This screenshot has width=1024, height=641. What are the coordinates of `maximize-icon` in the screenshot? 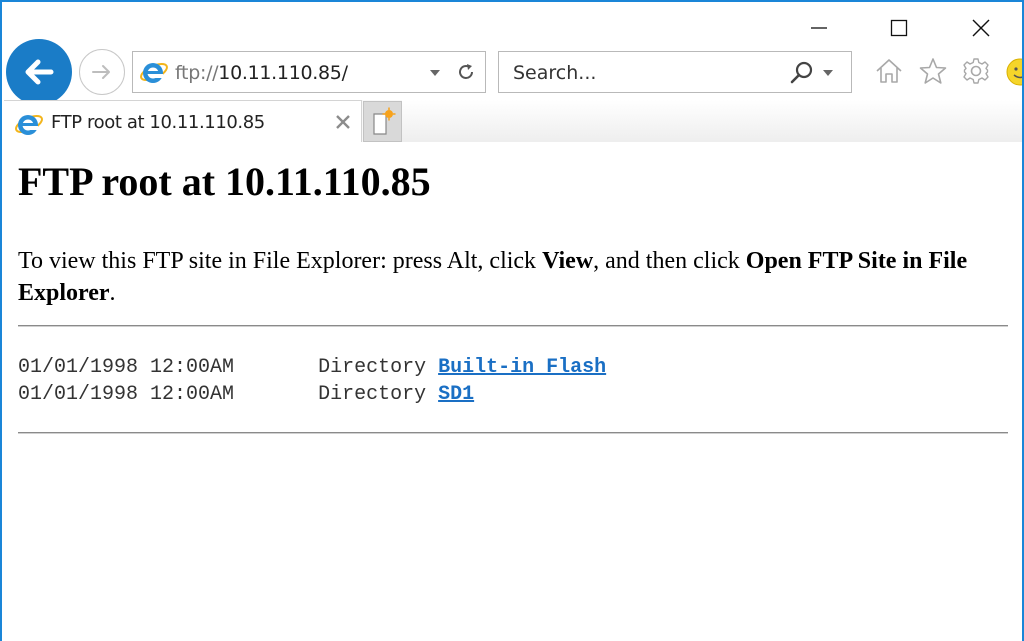 It's located at (899, 28).